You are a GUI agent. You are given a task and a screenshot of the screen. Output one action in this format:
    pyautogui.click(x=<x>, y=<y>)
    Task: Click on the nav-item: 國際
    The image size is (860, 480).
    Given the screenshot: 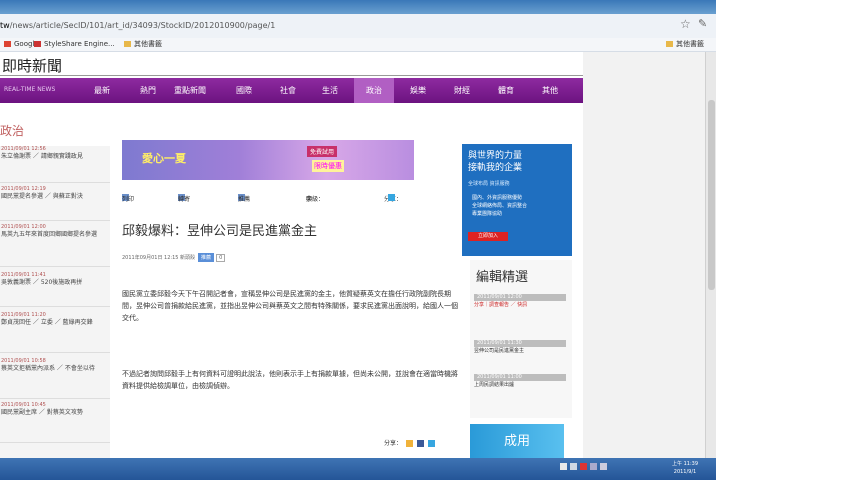 What is the action you would take?
    pyautogui.click(x=244, y=90)
    